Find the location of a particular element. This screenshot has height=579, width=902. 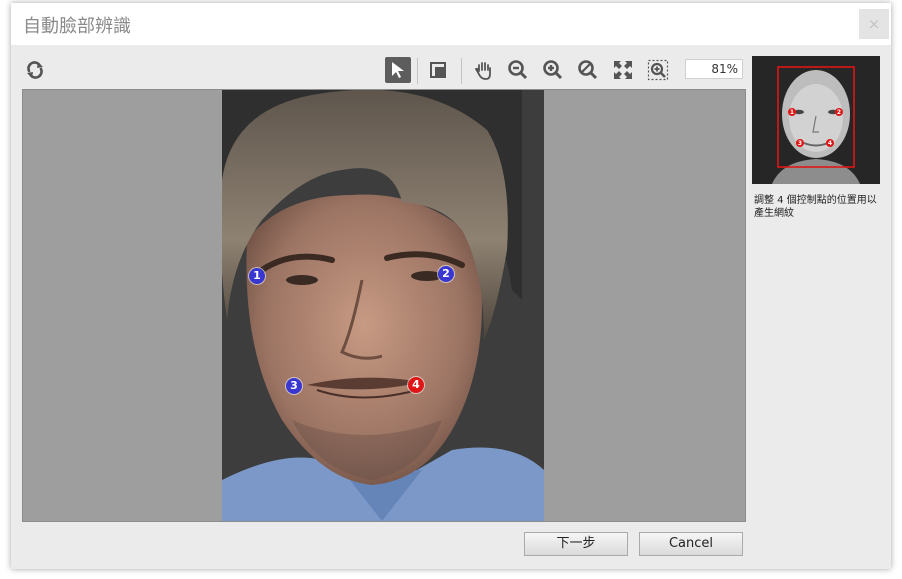

thumb-point-4: 4 is located at coordinates (830, 143).